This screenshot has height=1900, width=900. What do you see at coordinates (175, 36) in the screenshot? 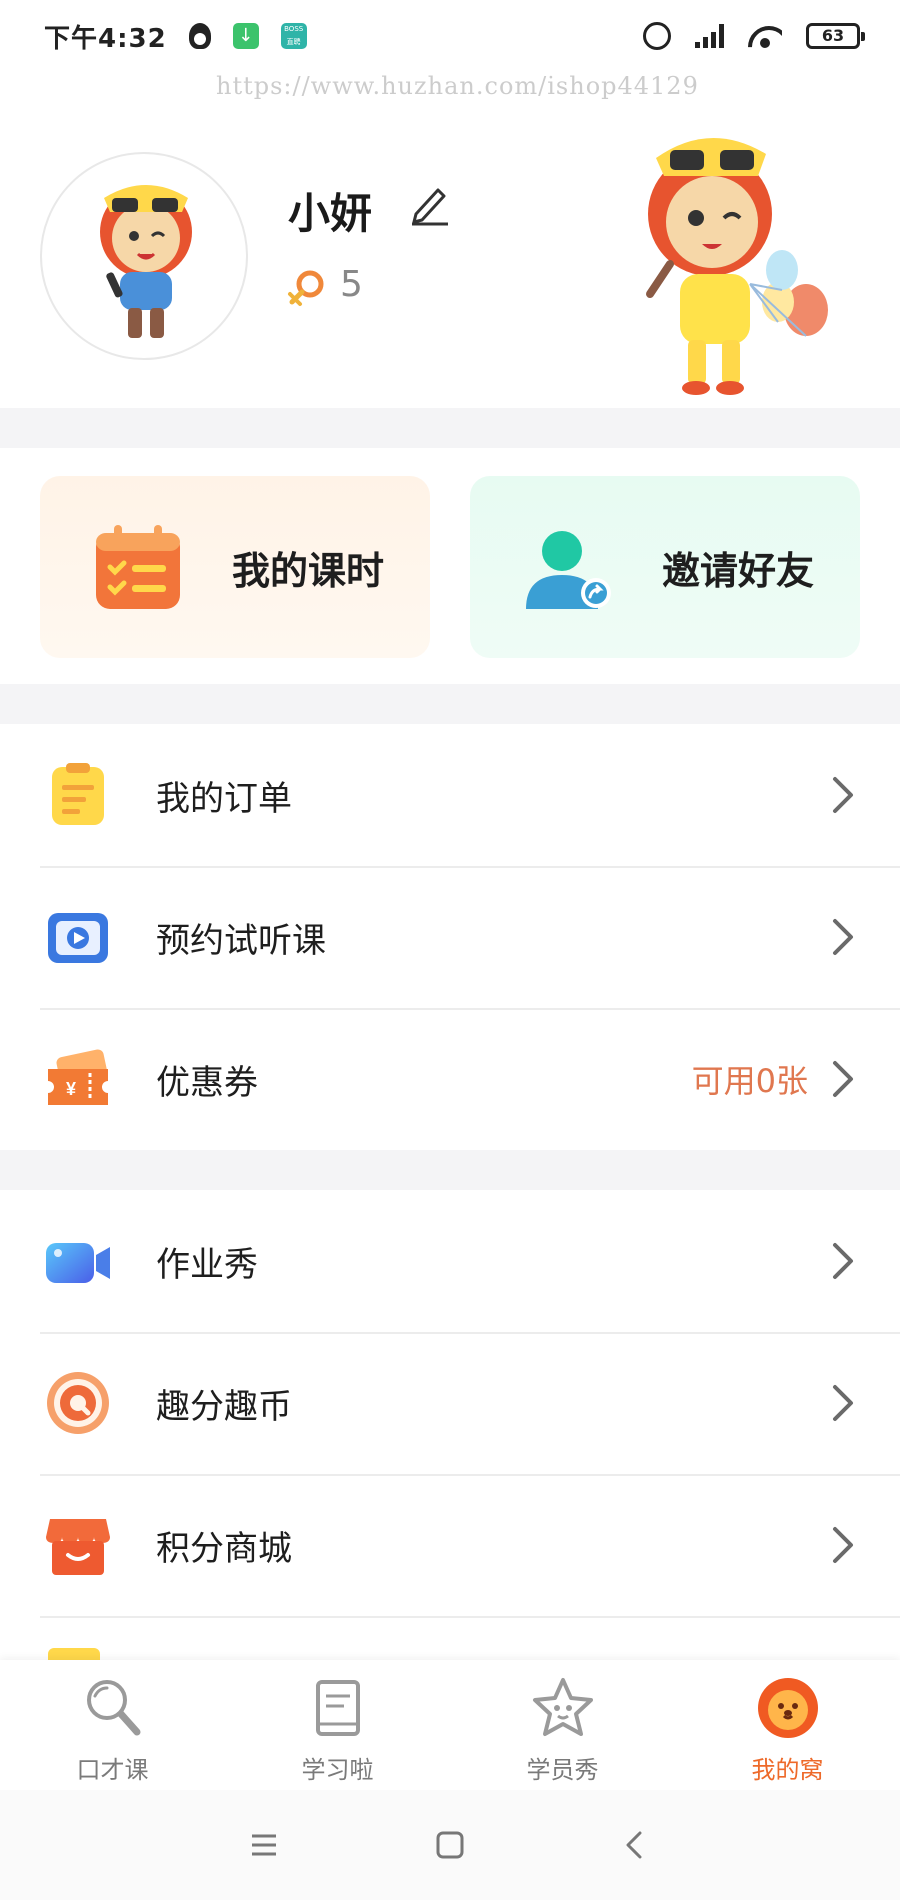
I see `status-left: 下午4:32 ↓ BOSS 直聘` at bounding box center [175, 36].